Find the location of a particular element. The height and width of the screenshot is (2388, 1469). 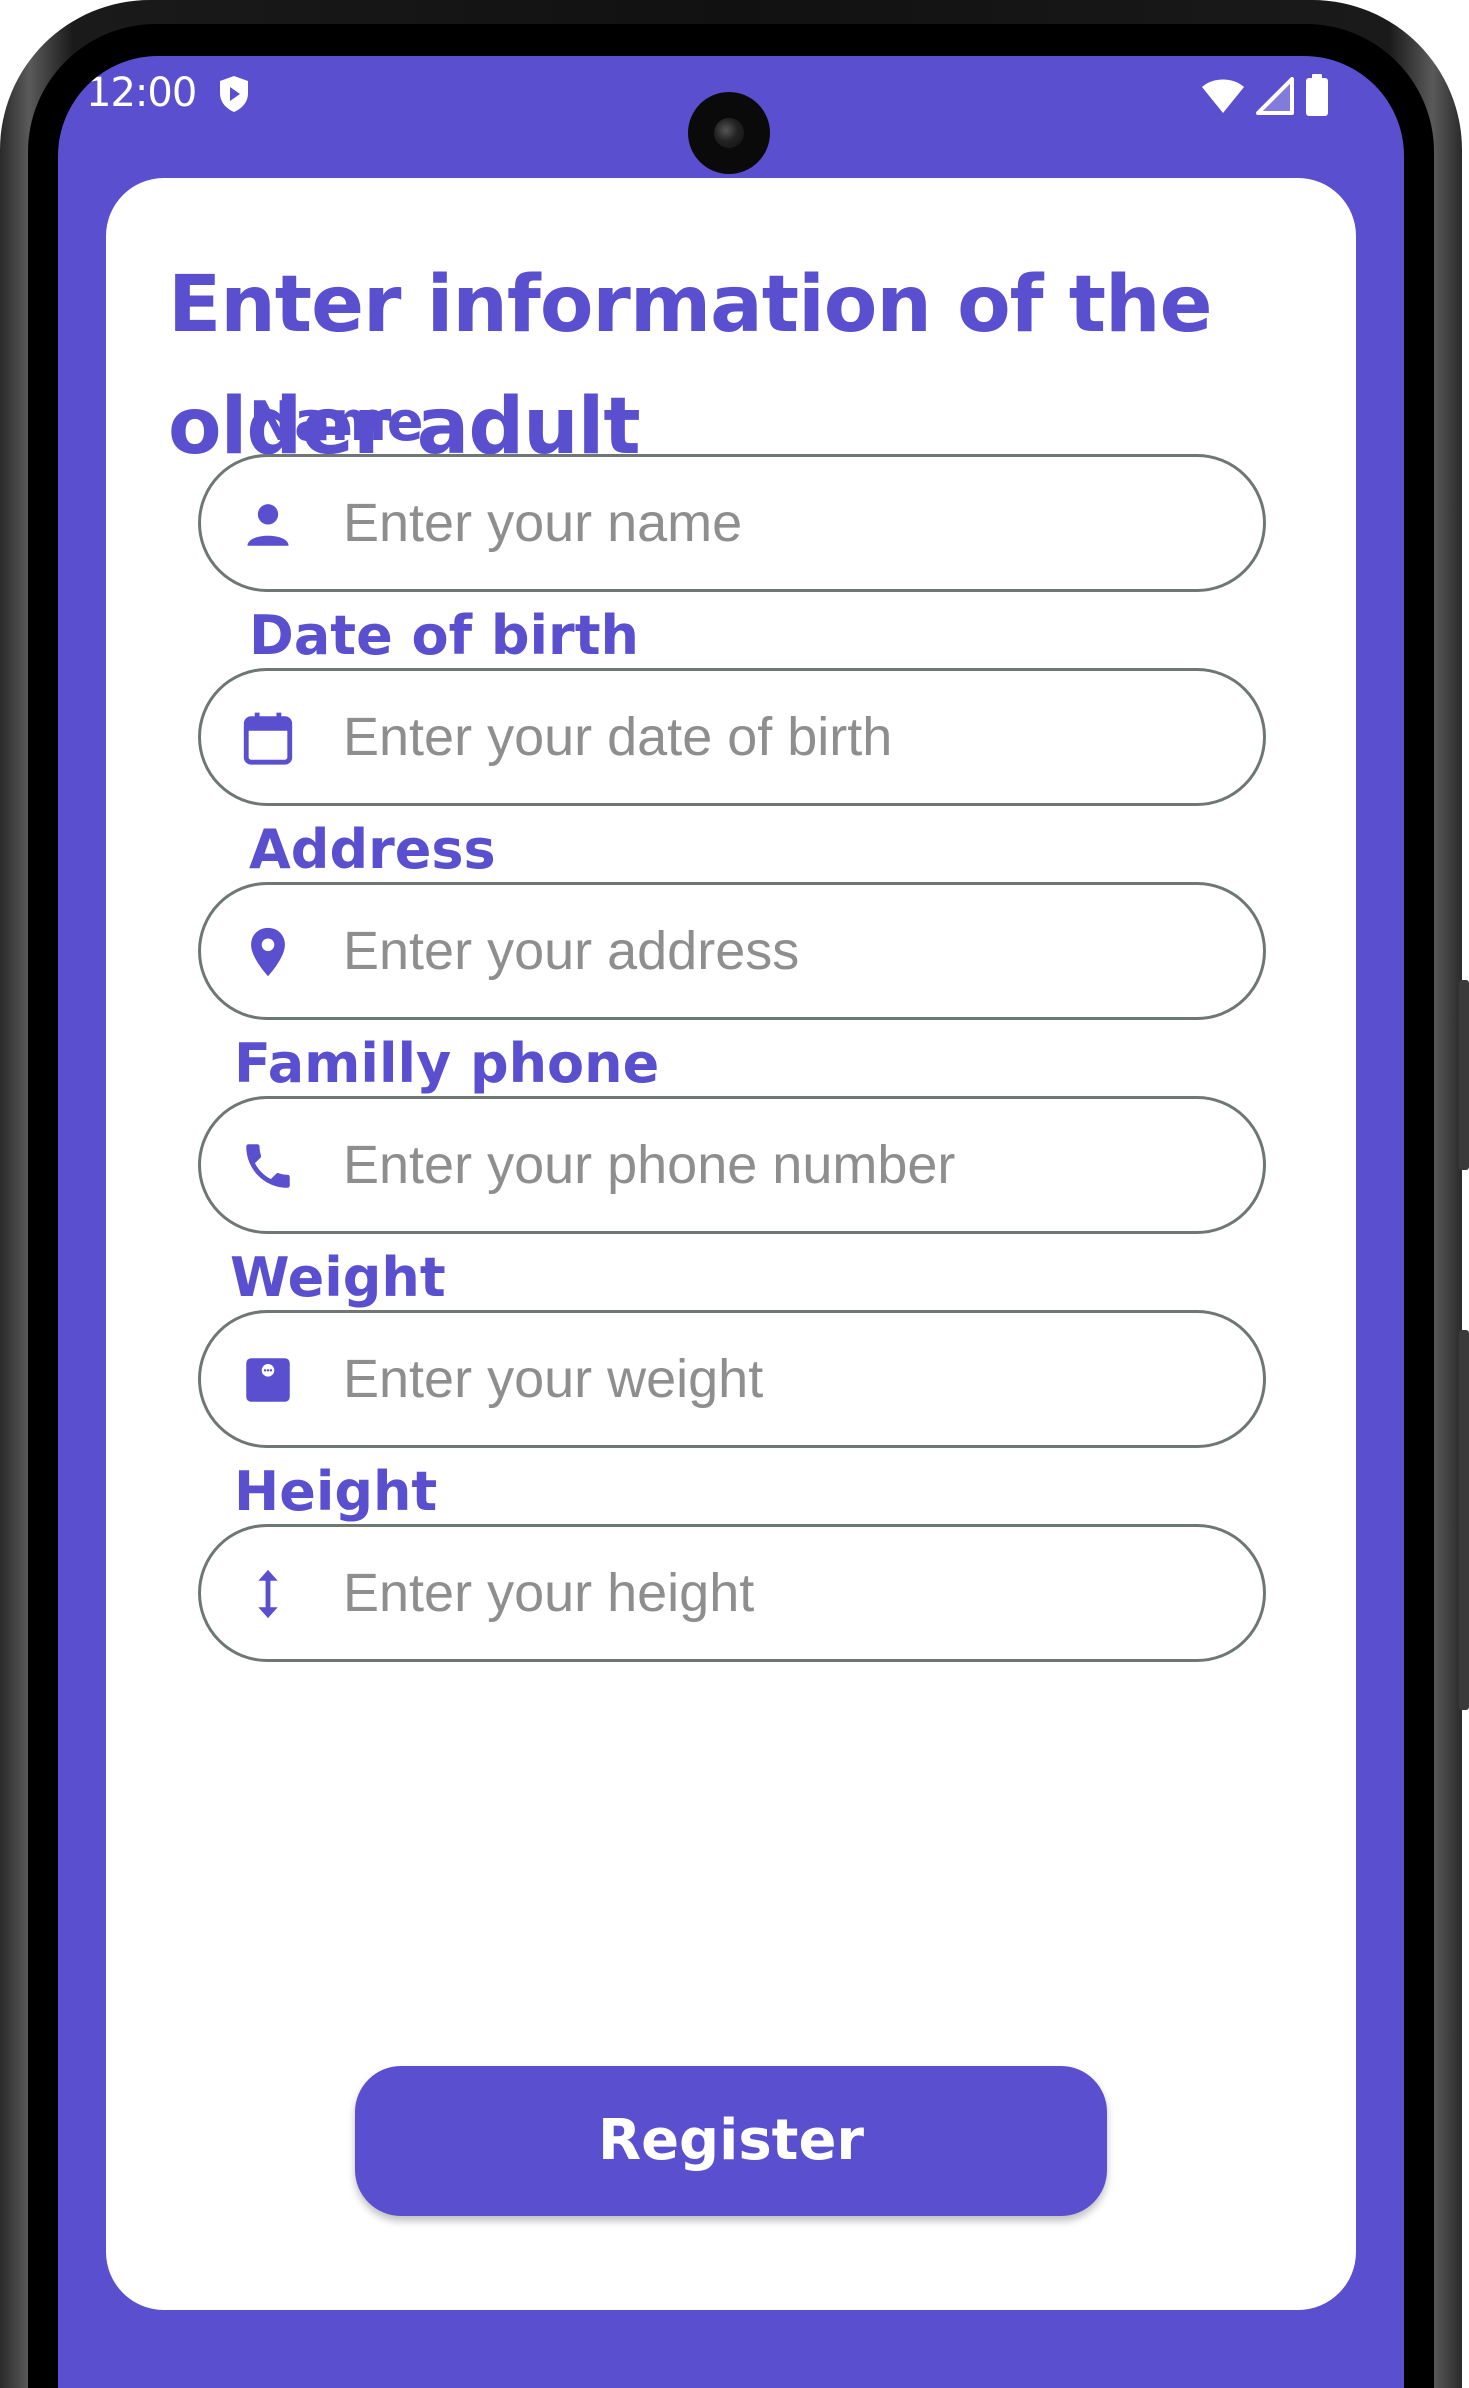

family-phone-input: Enter your phone number is located at coordinates (732, 1165).